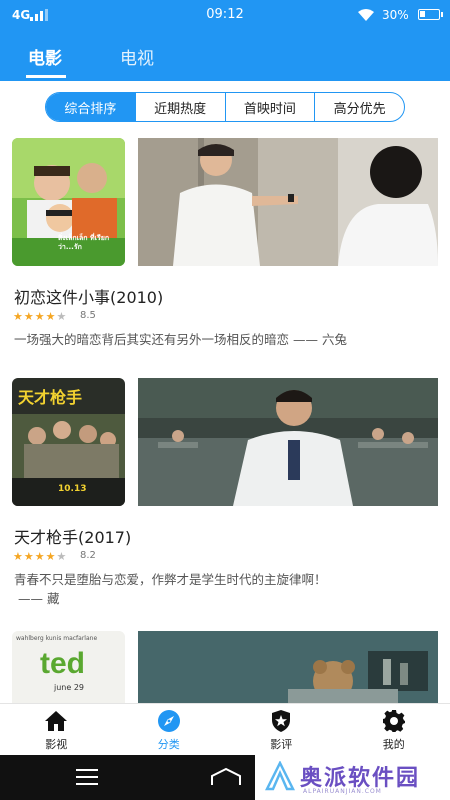 This screenshot has width=450, height=800. I want to click on movie-poster: 天才枪手 10.13, so click(68, 442).